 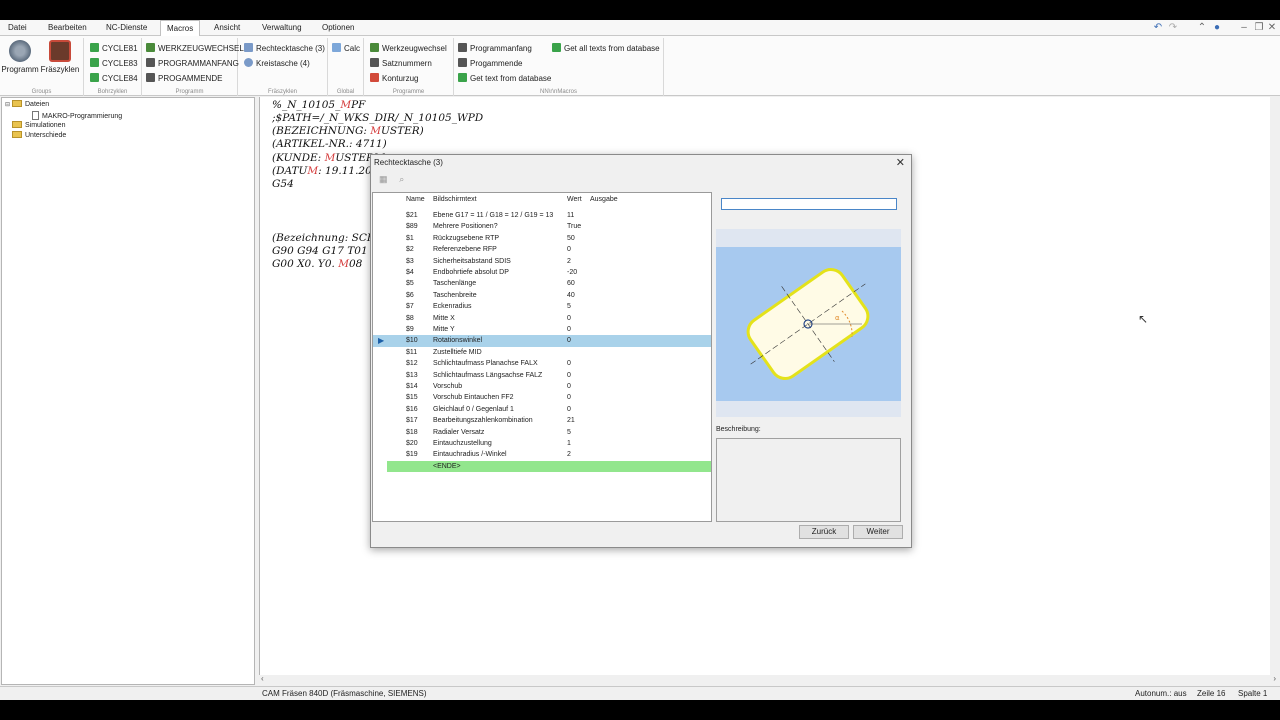 I want to click on program-start-icon, so click(x=150, y=62).